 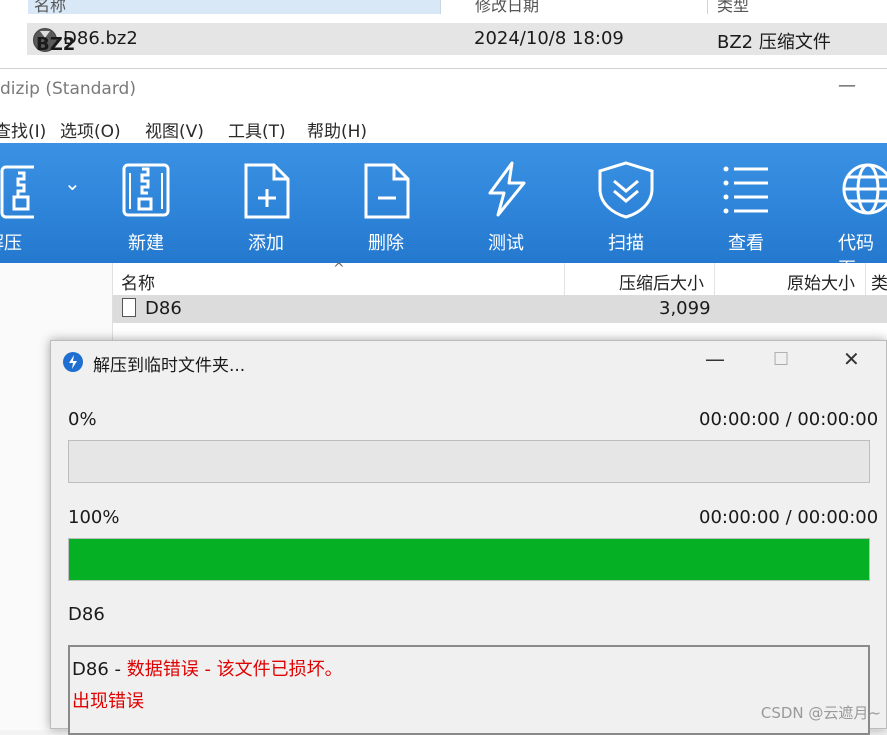 What do you see at coordinates (774, 42) in the screenshot?
I see `file-type: BZ2 压缩文件` at bounding box center [774, 42].